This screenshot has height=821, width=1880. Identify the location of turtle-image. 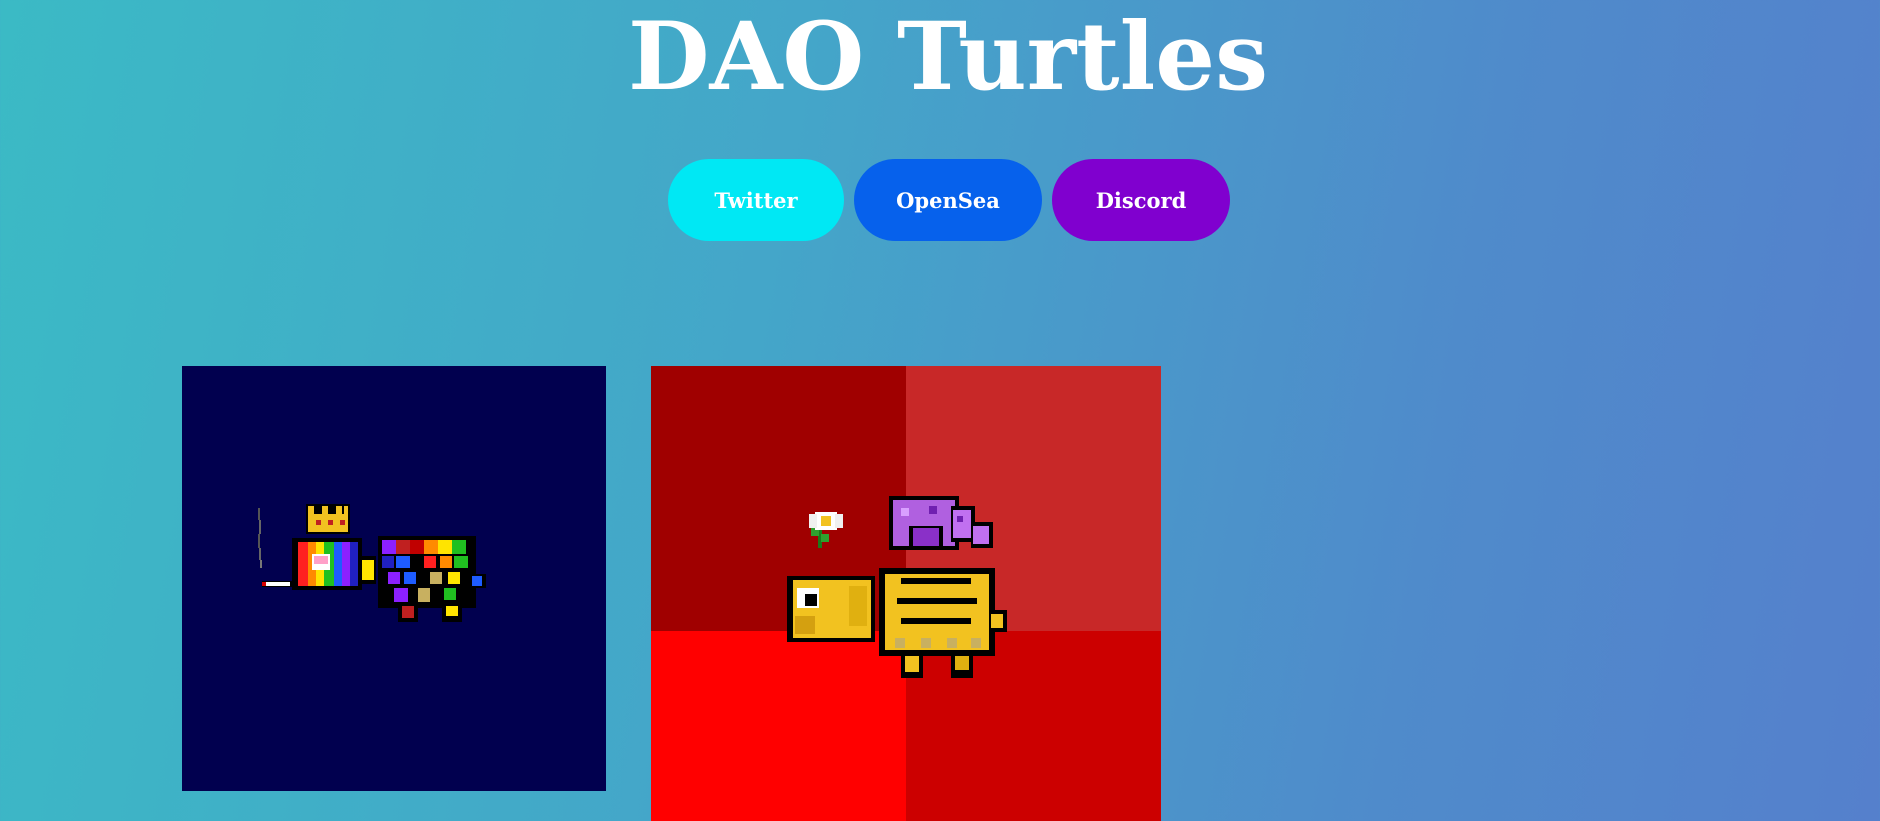
(394, 578).